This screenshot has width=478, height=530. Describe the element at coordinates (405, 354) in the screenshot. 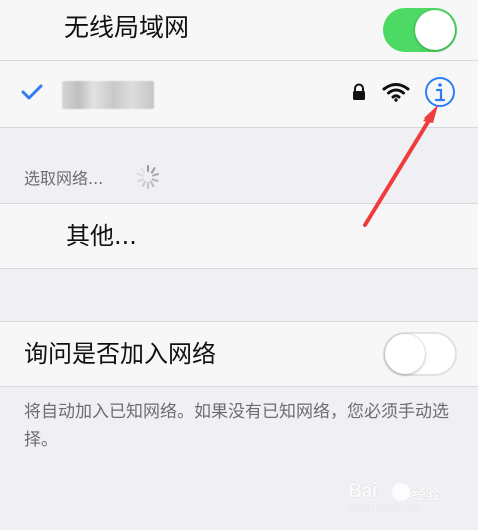

I see `ask-to-join-toggle-knob` at that location.